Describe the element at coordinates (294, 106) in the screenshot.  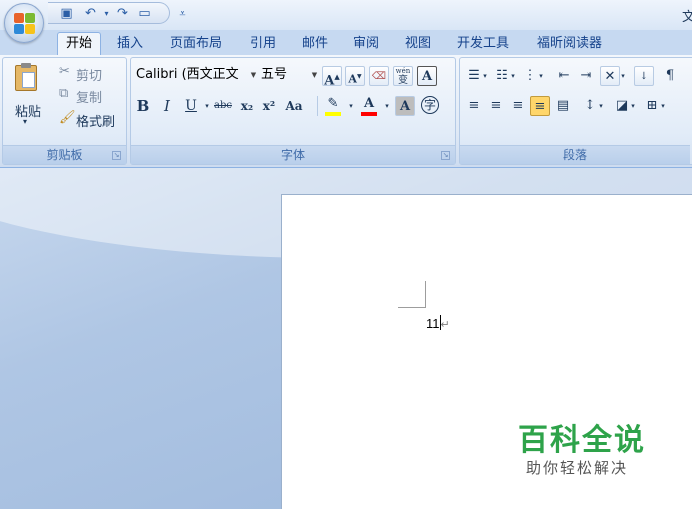
I see `change-case-icon: Aa` at that location.